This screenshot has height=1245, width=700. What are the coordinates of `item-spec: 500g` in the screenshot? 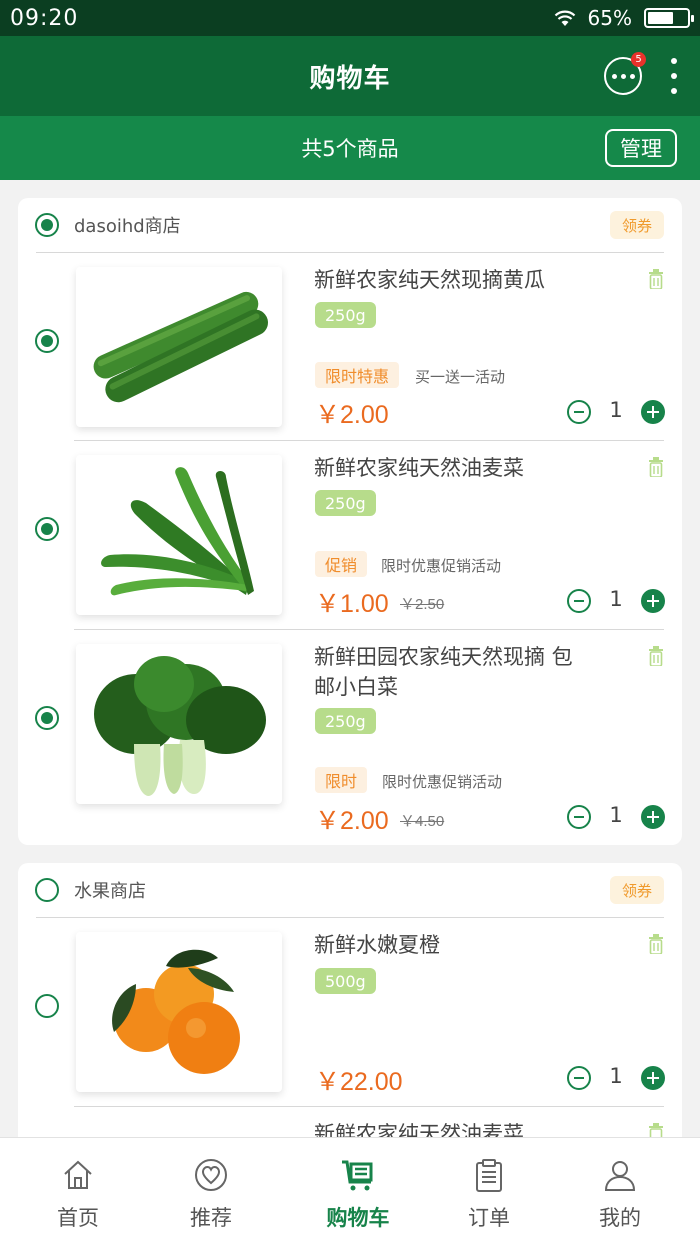 It's located at (345, 981).